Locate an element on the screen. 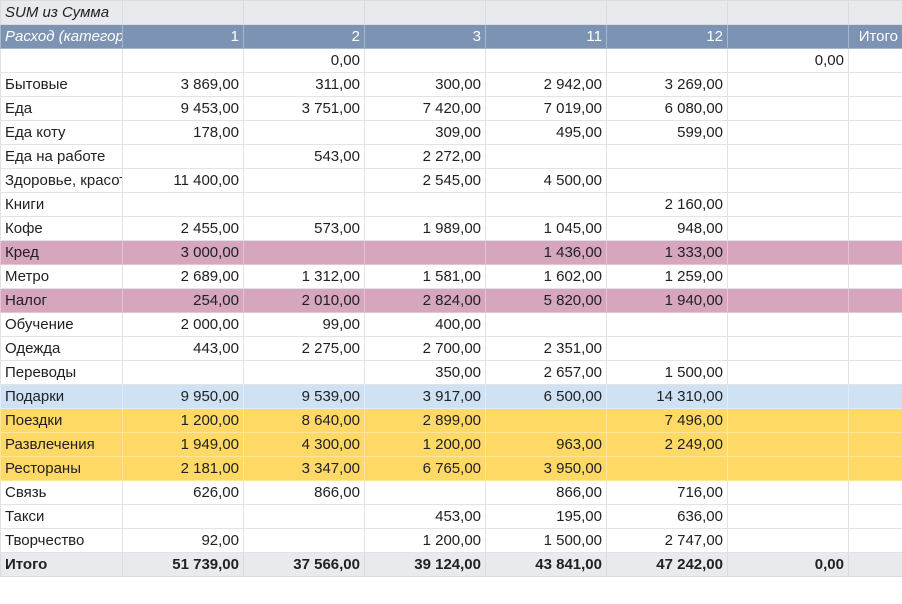 The height and width of the screenshot is (604, 902). total-value-cell: 47 242,00 is located at coordinates (667, 564).